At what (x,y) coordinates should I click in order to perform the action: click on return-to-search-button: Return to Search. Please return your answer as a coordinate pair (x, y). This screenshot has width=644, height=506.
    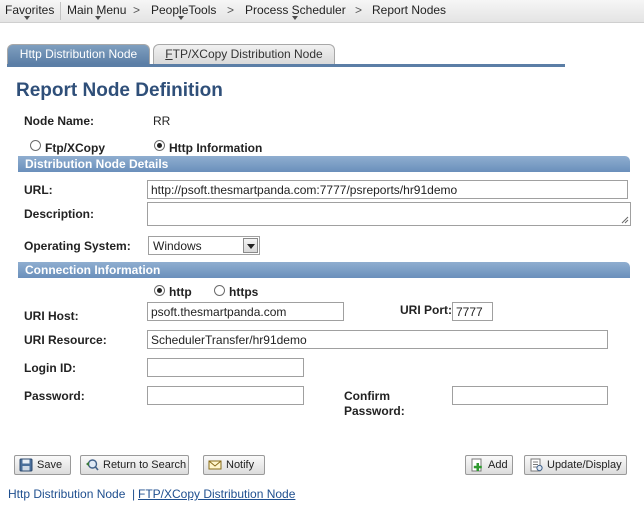
    Looking at the image, I should click on (134, 465).